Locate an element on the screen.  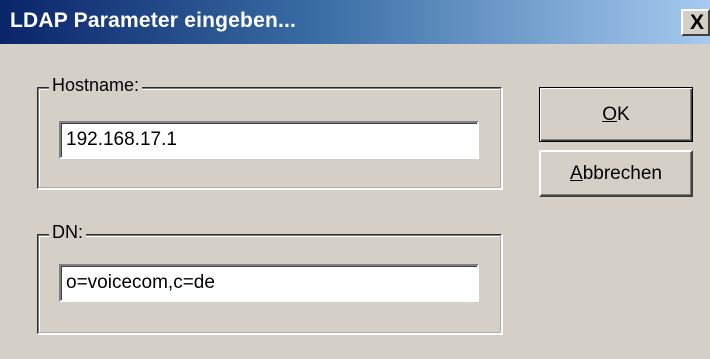
close-button: X is located at coordinates (695, 22).